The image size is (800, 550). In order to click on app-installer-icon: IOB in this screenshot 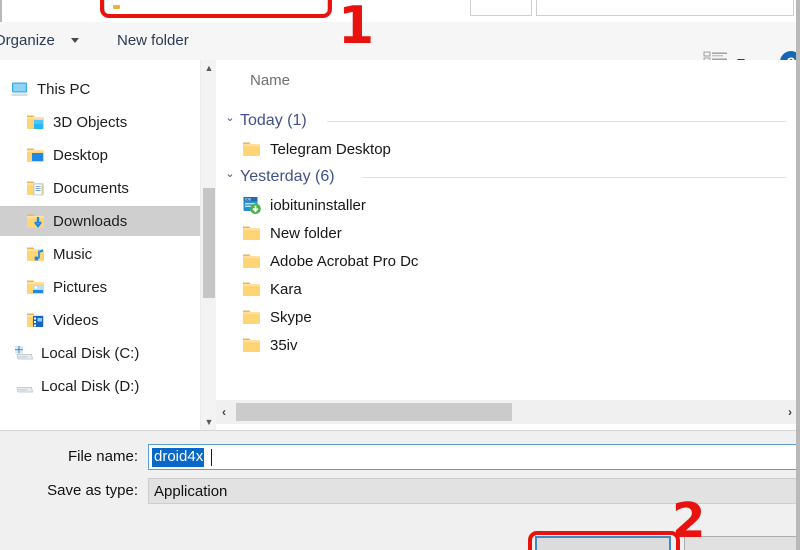, I will do `click(252, 205)`.